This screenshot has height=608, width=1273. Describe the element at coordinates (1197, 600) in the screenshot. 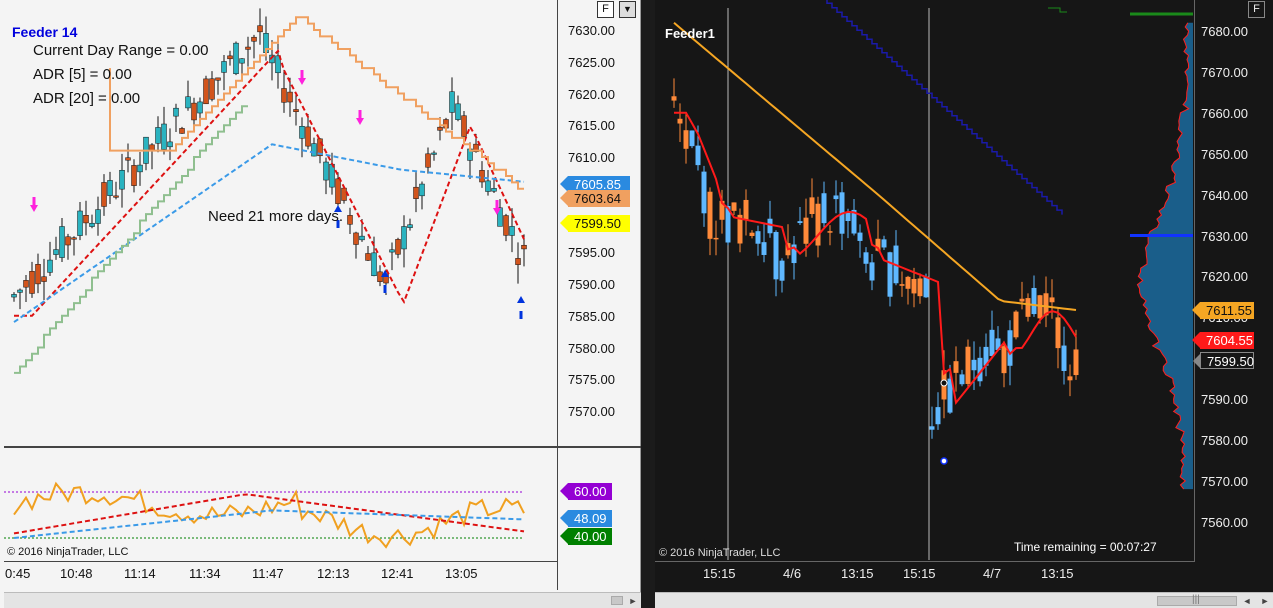

I see `scroll-thumb: |||` at that location.